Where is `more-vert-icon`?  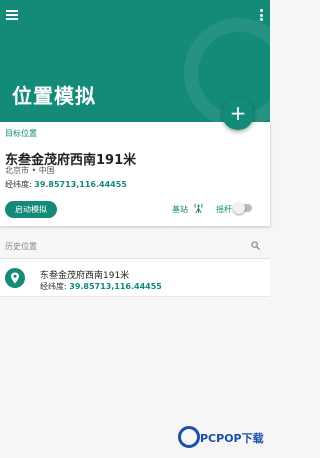 more-vert-icon is located at coordinates (262, 15).